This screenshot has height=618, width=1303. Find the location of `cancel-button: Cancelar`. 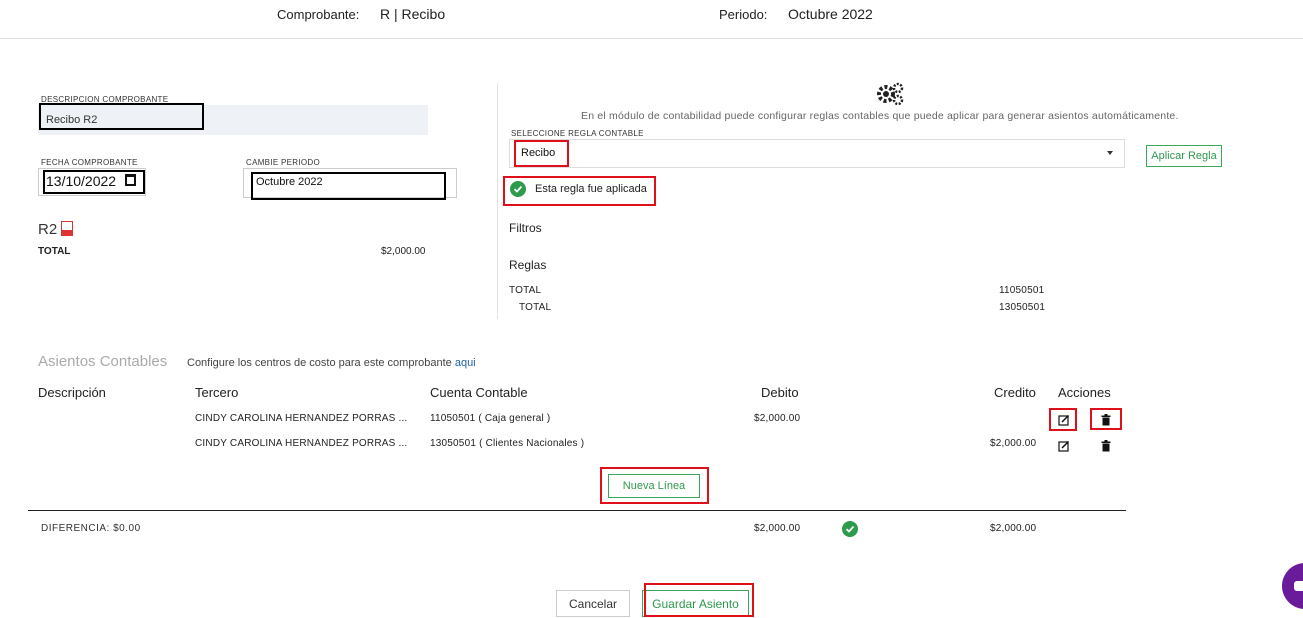

cancel-button: Cancelar is located at coordinates (593, 603).